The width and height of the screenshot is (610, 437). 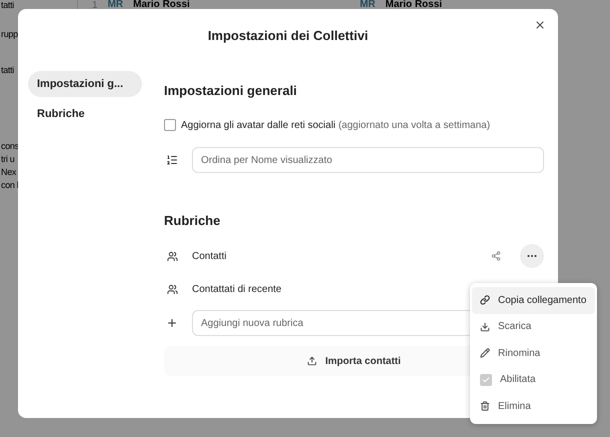 What do you see at coordinates (533, 406) in the screenshot?
I see `menu-item: Elimina` at bounding box center [533, 406].